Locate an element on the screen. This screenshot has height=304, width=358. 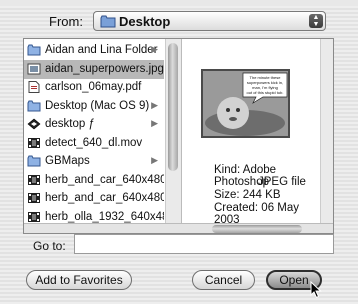
file-list-item-label: desktop ƒ is located at coordinates (70, 124).